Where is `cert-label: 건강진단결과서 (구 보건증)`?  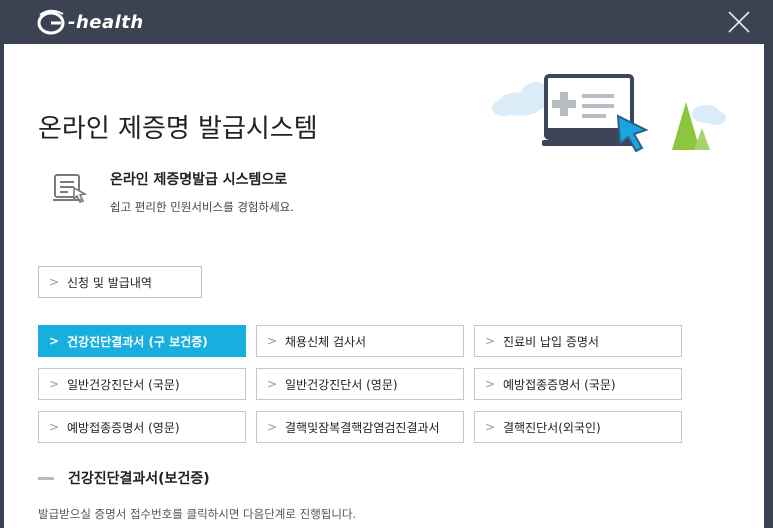 cert-label: 건강진단결과서 (구 보건증) is located at coordinates (137, 341).